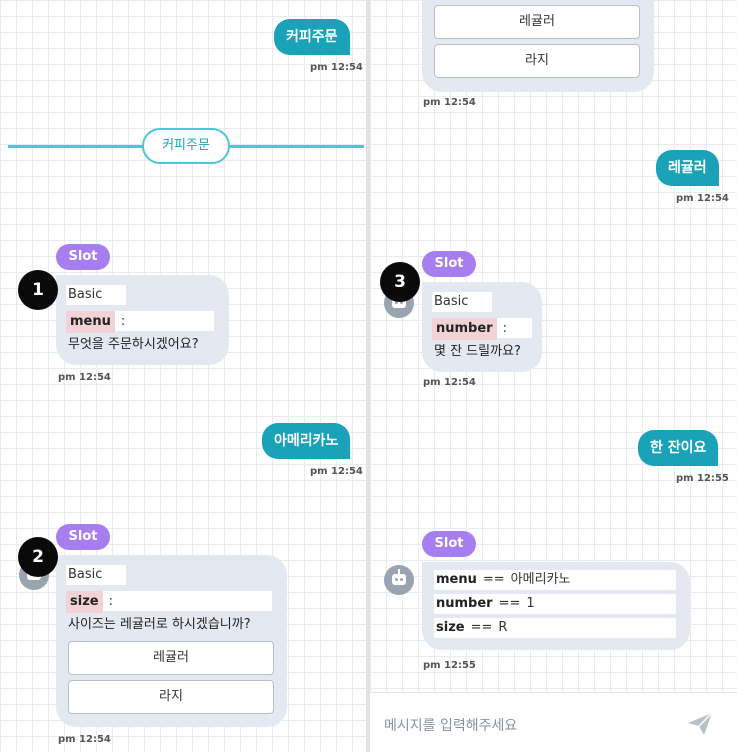  Describe the element at coordinates (553, 722) in the screenshot. I see `message-input-bar: 메시지를 입력해주세요` at that location.